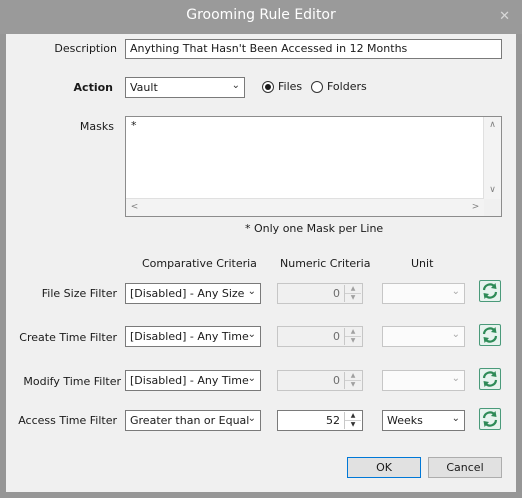 The height and width of the screenshot is (498, 522). I want to click on access-time-filter-label: Access Time Filter, so click(67, 420).